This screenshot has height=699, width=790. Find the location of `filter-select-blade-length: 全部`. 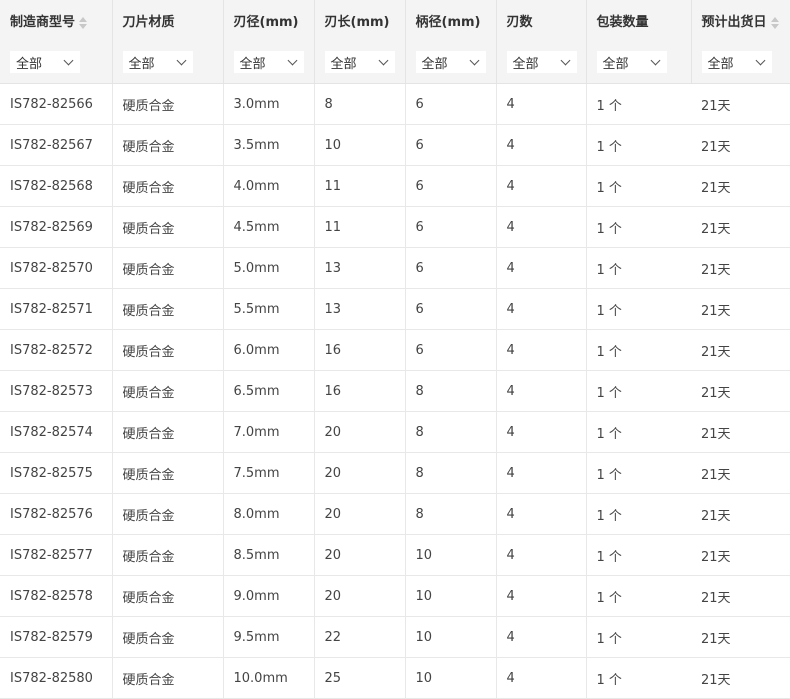

filter-select-blade-length: 全部 is located at coordinates (359, 62).